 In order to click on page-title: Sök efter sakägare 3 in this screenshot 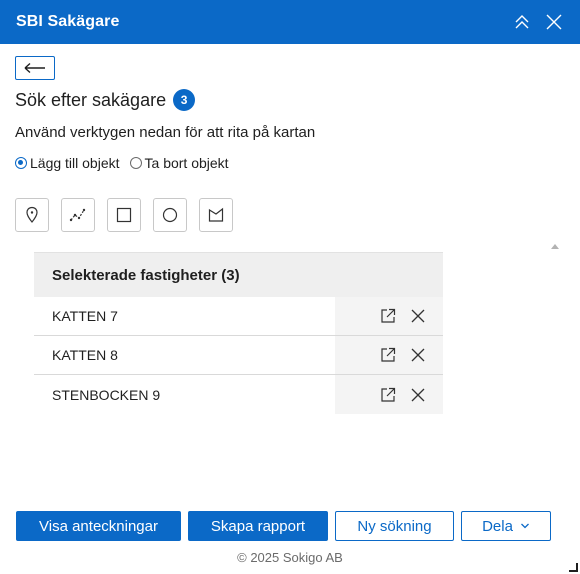, I will do `click(105, 100)`.